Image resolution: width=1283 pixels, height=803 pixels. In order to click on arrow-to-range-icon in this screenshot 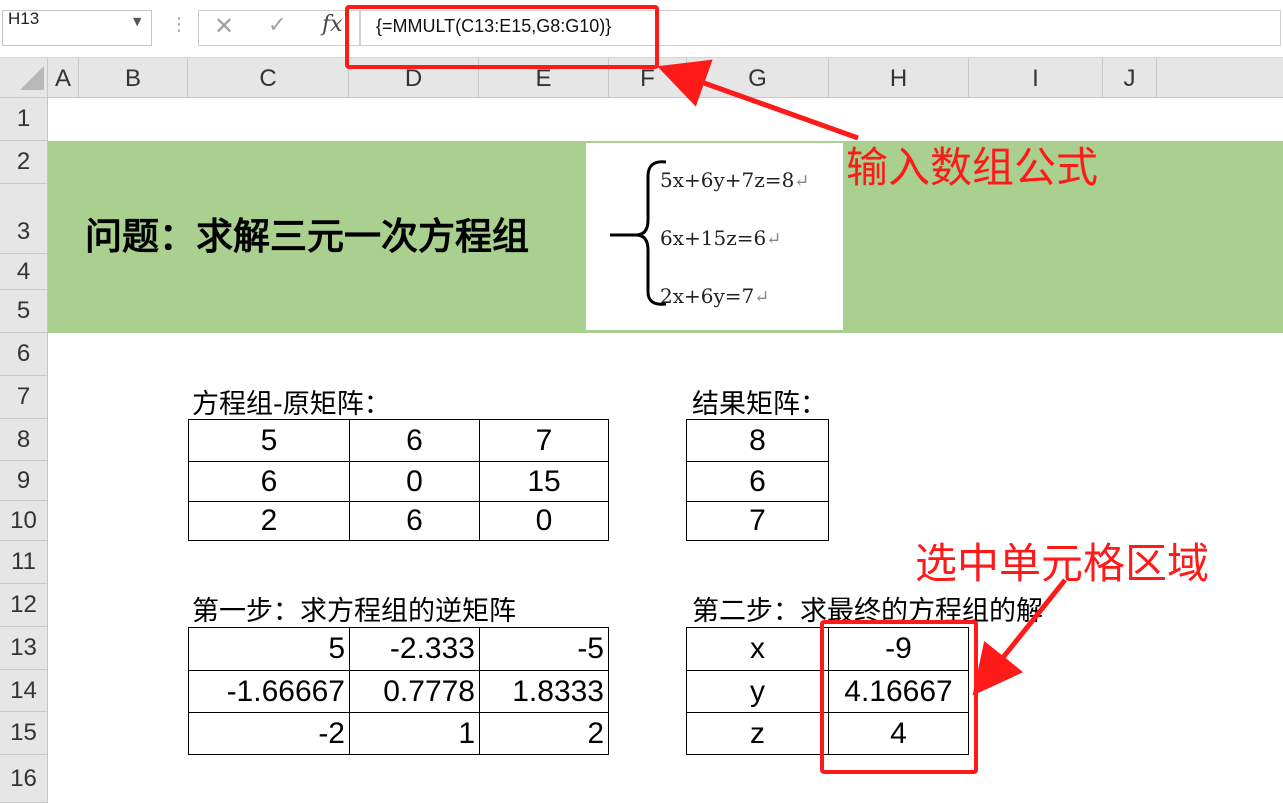, I will do `click(1019, 637)`.